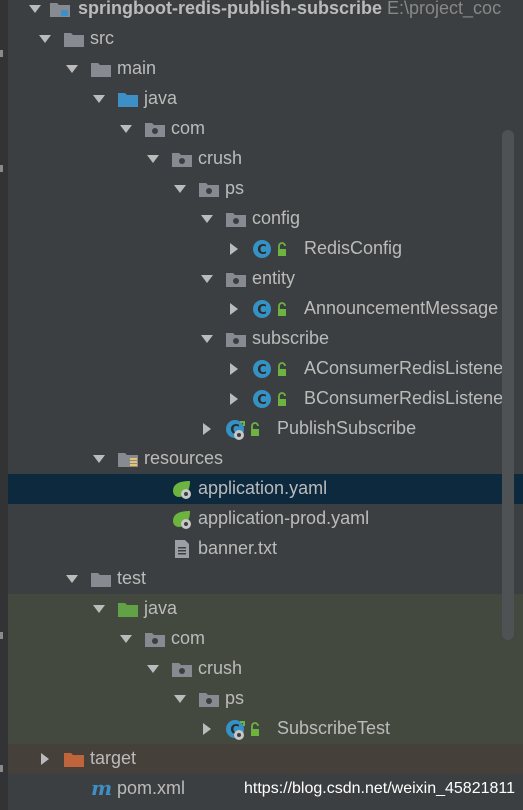 The image size is (523, 810). What do you see at coordinates (380, 788) in the screenshot?
I see `watermark-text: https://blog.csdn.net/weixin_45821811` at bounding box center [380, 788].